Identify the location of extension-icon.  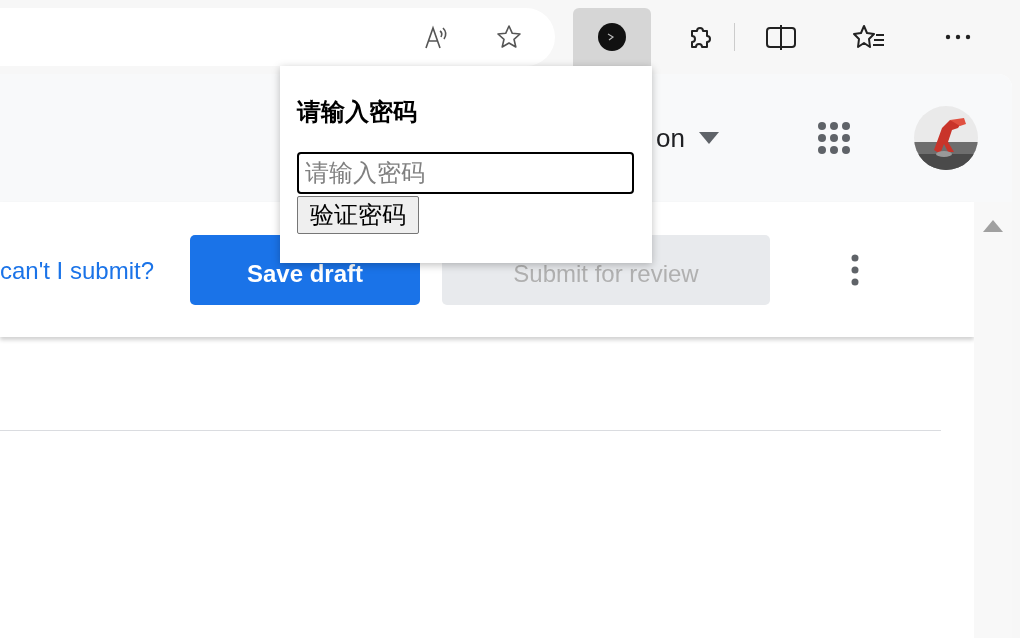
(612, 37).